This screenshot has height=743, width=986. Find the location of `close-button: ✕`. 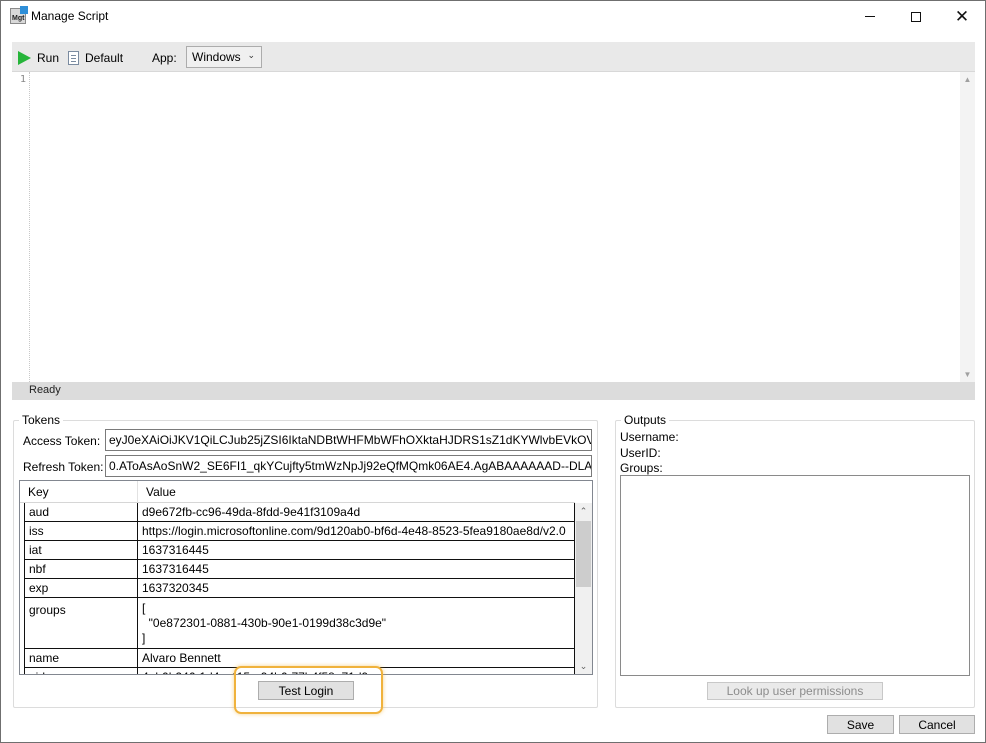

close-button: ✕ is located at coordinates (962, 16).